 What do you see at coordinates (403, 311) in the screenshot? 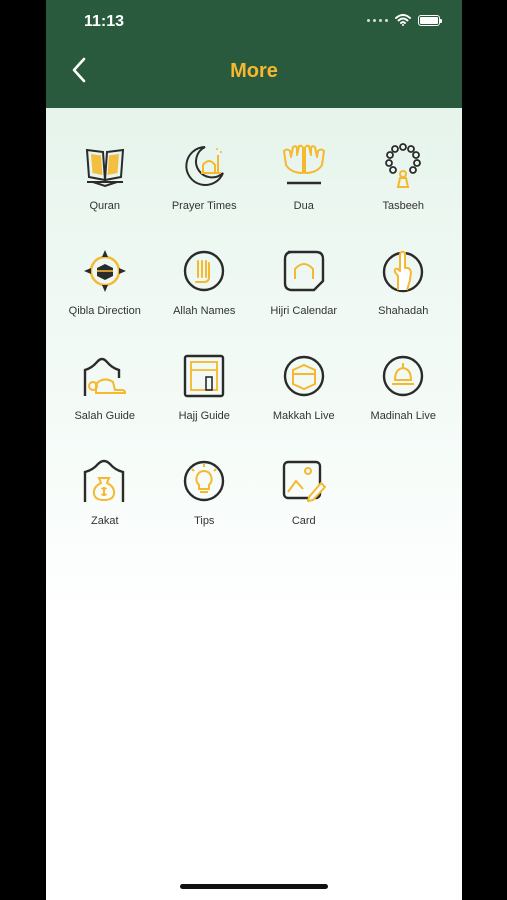
I see `menu-item-label: Shahadah` at bounding box center [403, 311].